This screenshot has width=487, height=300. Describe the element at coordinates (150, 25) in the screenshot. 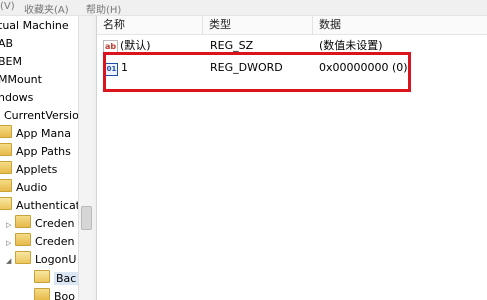

I see `column-header-name: 名称` at that location.